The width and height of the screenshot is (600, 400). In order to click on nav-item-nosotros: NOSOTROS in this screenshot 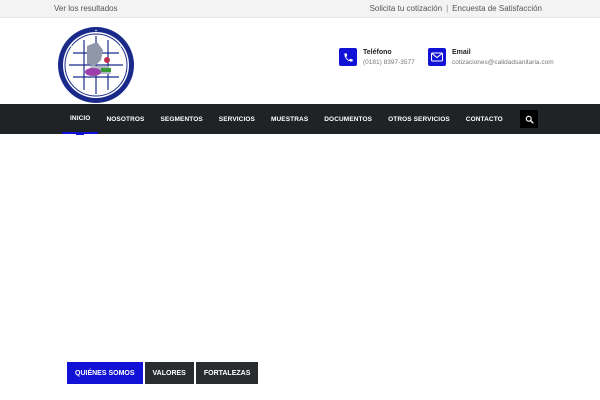, I will do `click(125, 119)`.